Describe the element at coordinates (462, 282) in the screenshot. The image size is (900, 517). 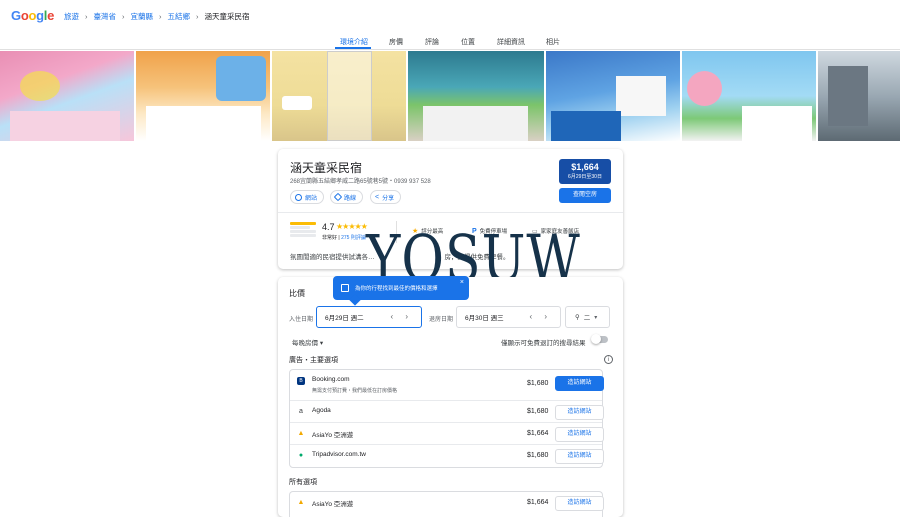
I see `close-icon: ×` at that location.